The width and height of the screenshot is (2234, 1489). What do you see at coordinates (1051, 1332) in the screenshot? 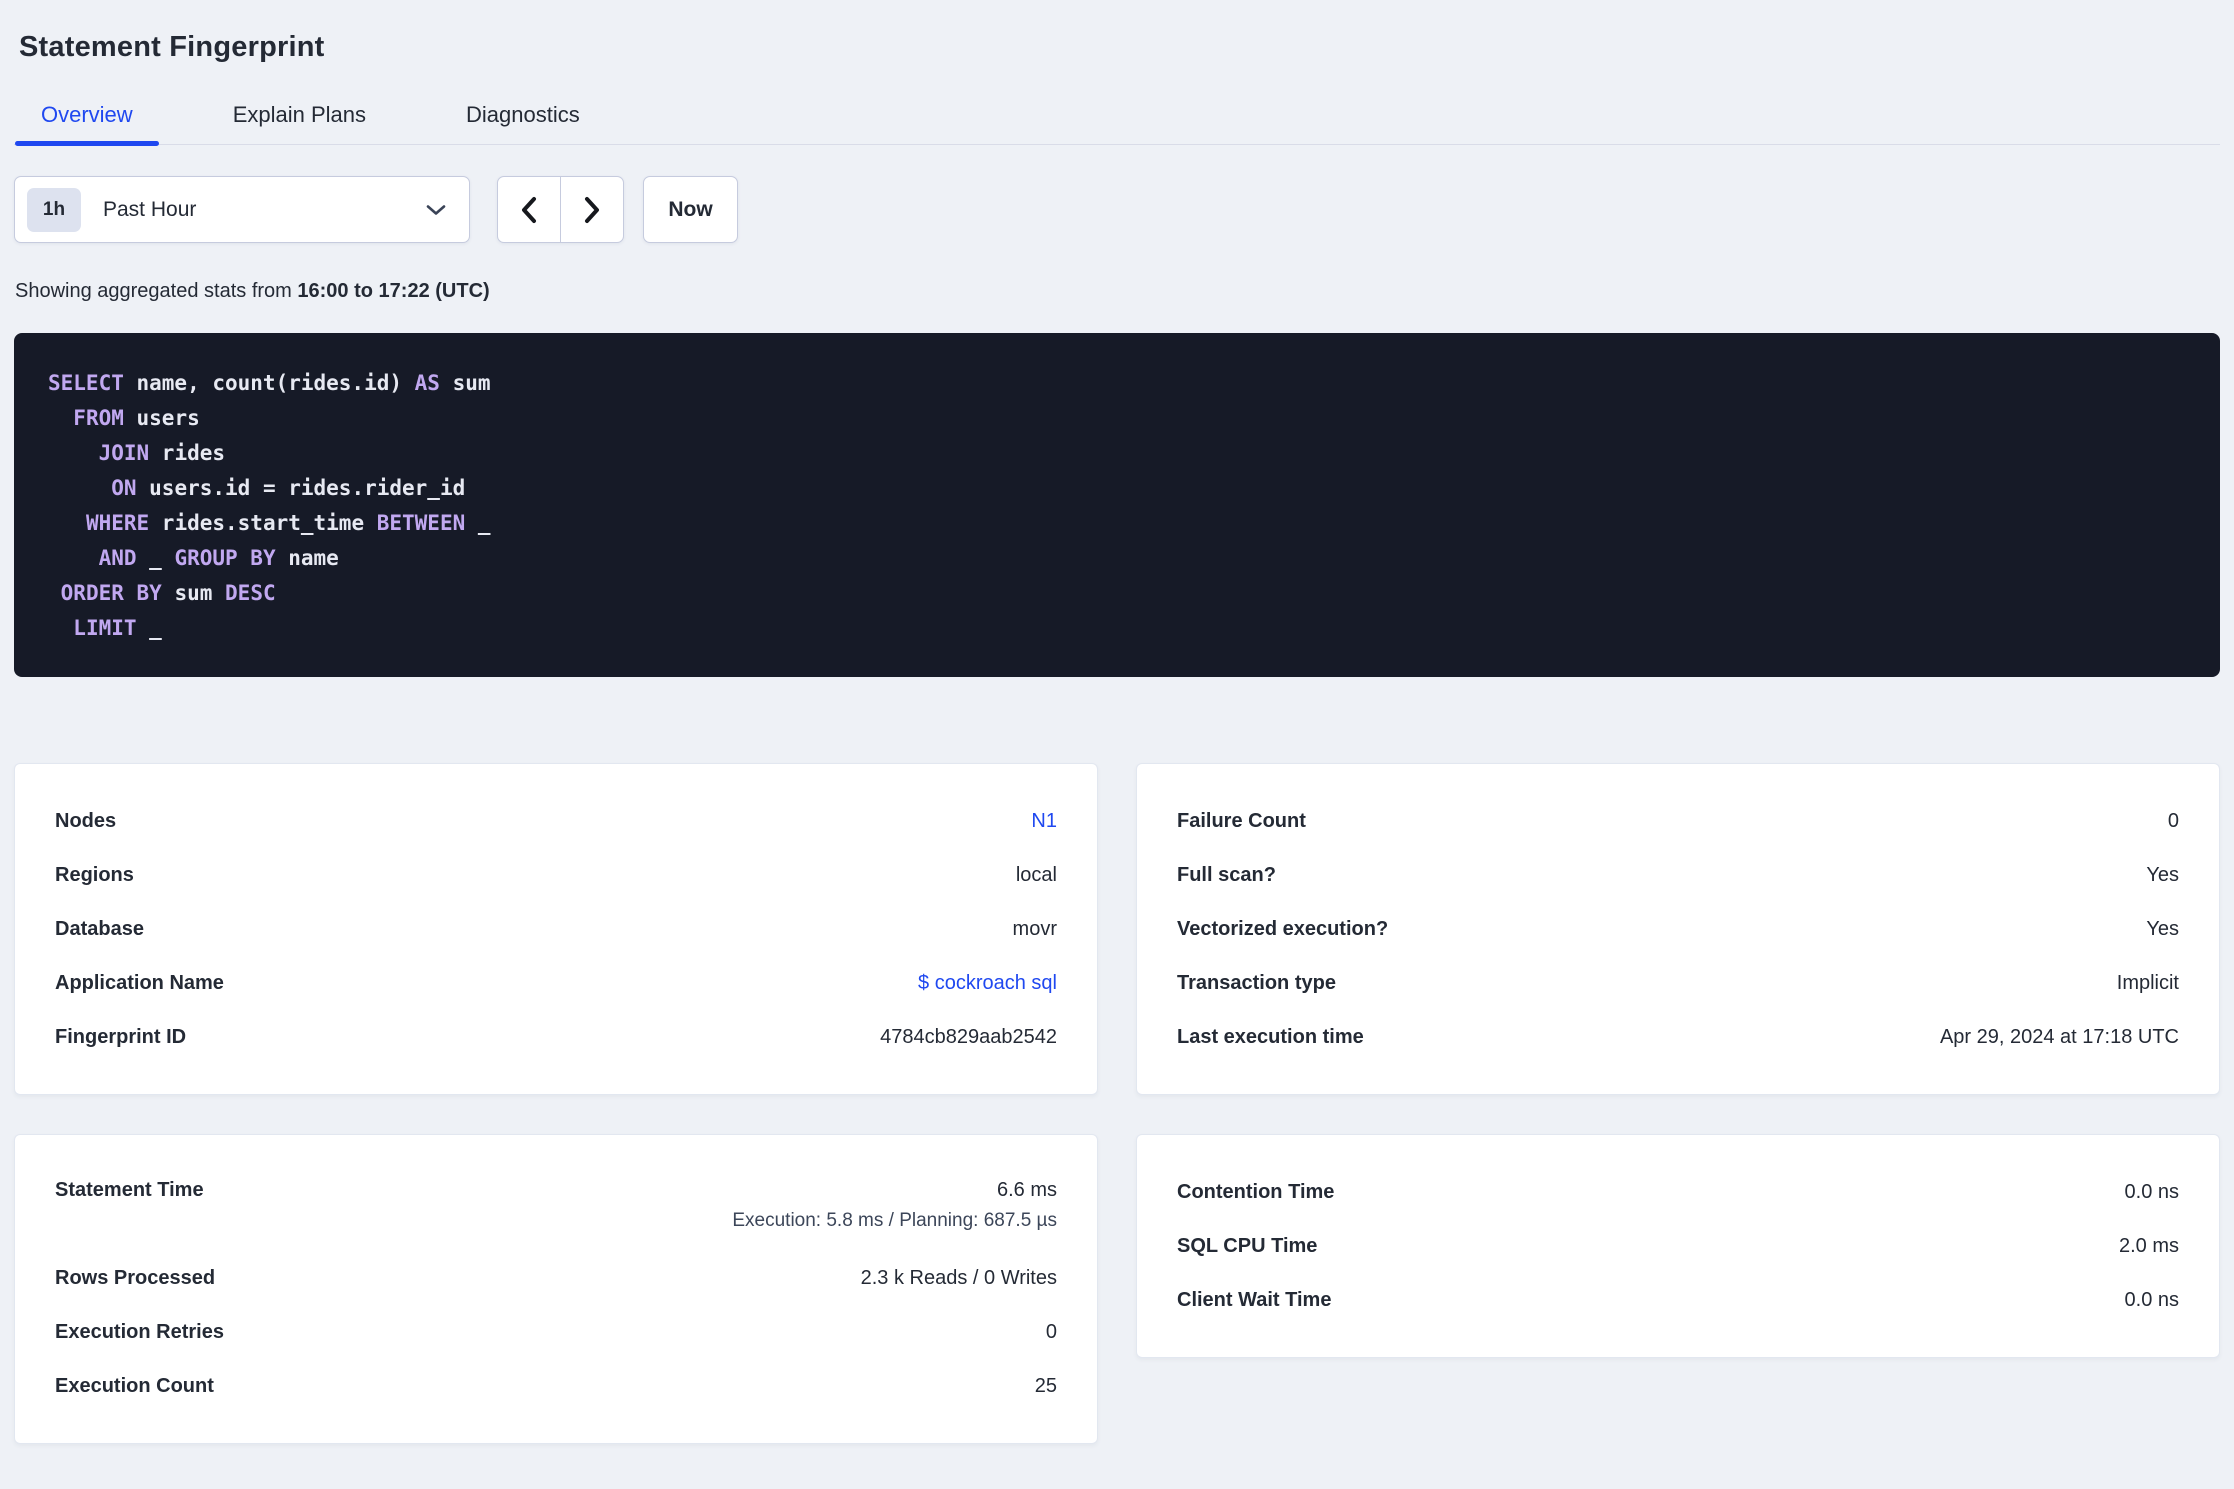
I see `row-value-block: 0` at bounding box center [1051, 1332].